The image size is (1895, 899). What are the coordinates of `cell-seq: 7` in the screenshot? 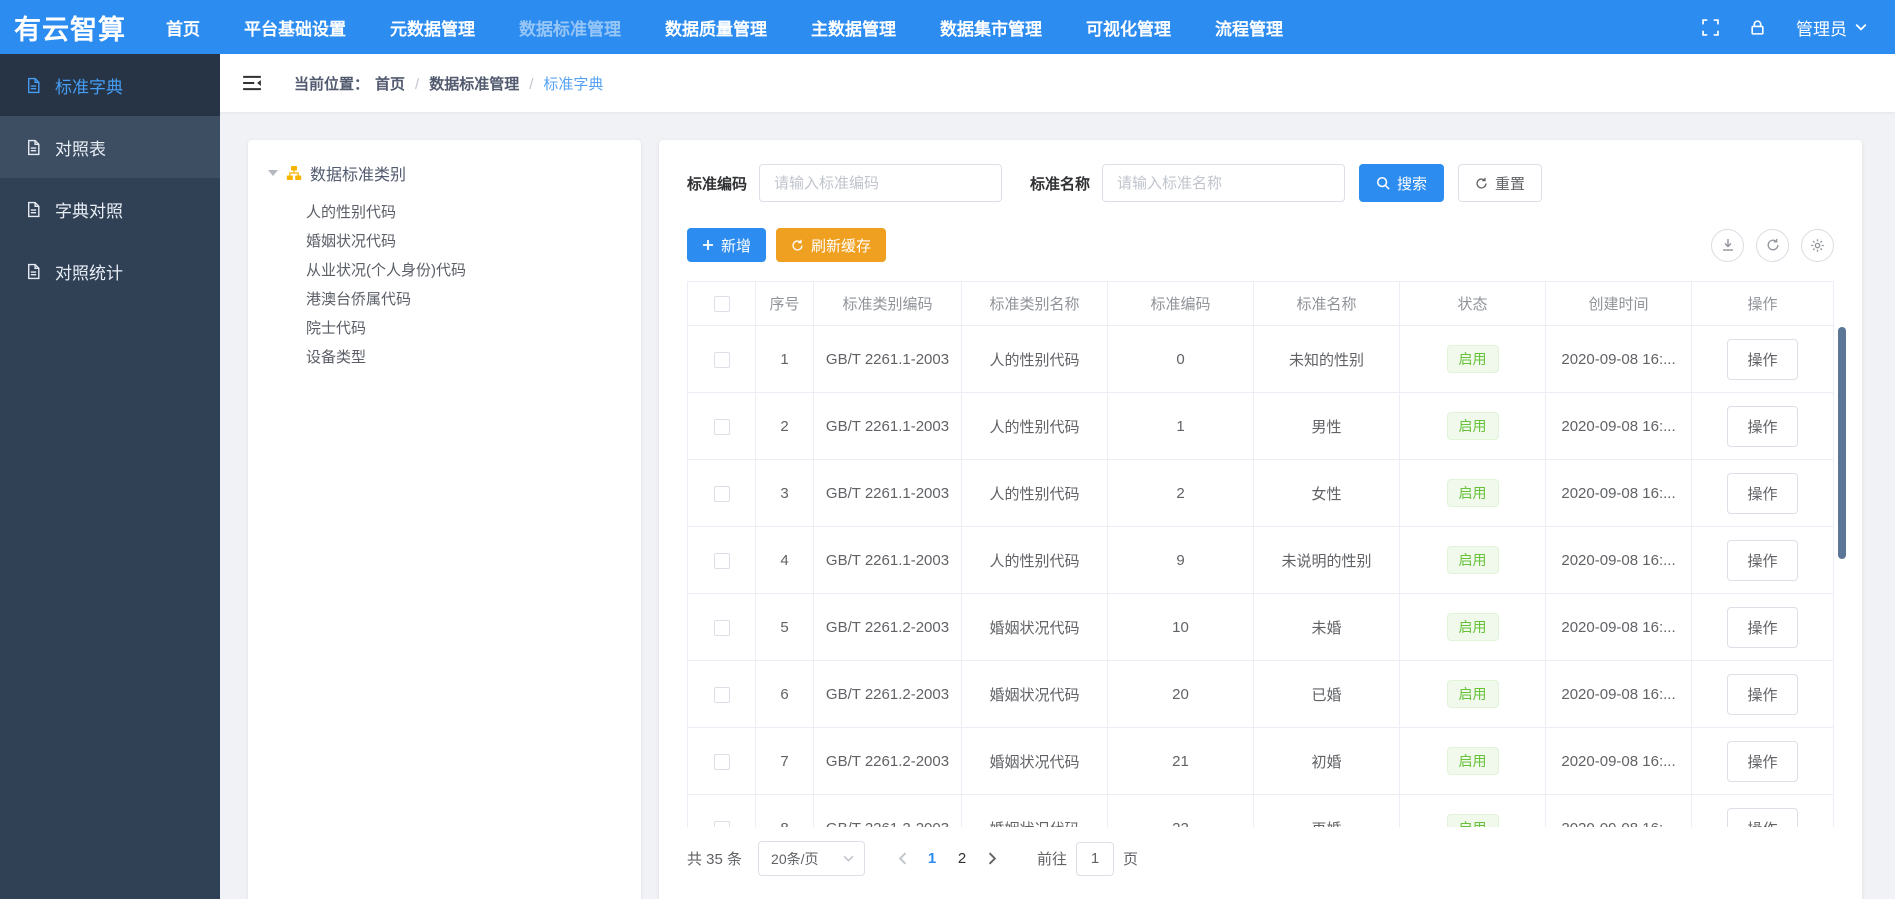 It's located at (784, 761).